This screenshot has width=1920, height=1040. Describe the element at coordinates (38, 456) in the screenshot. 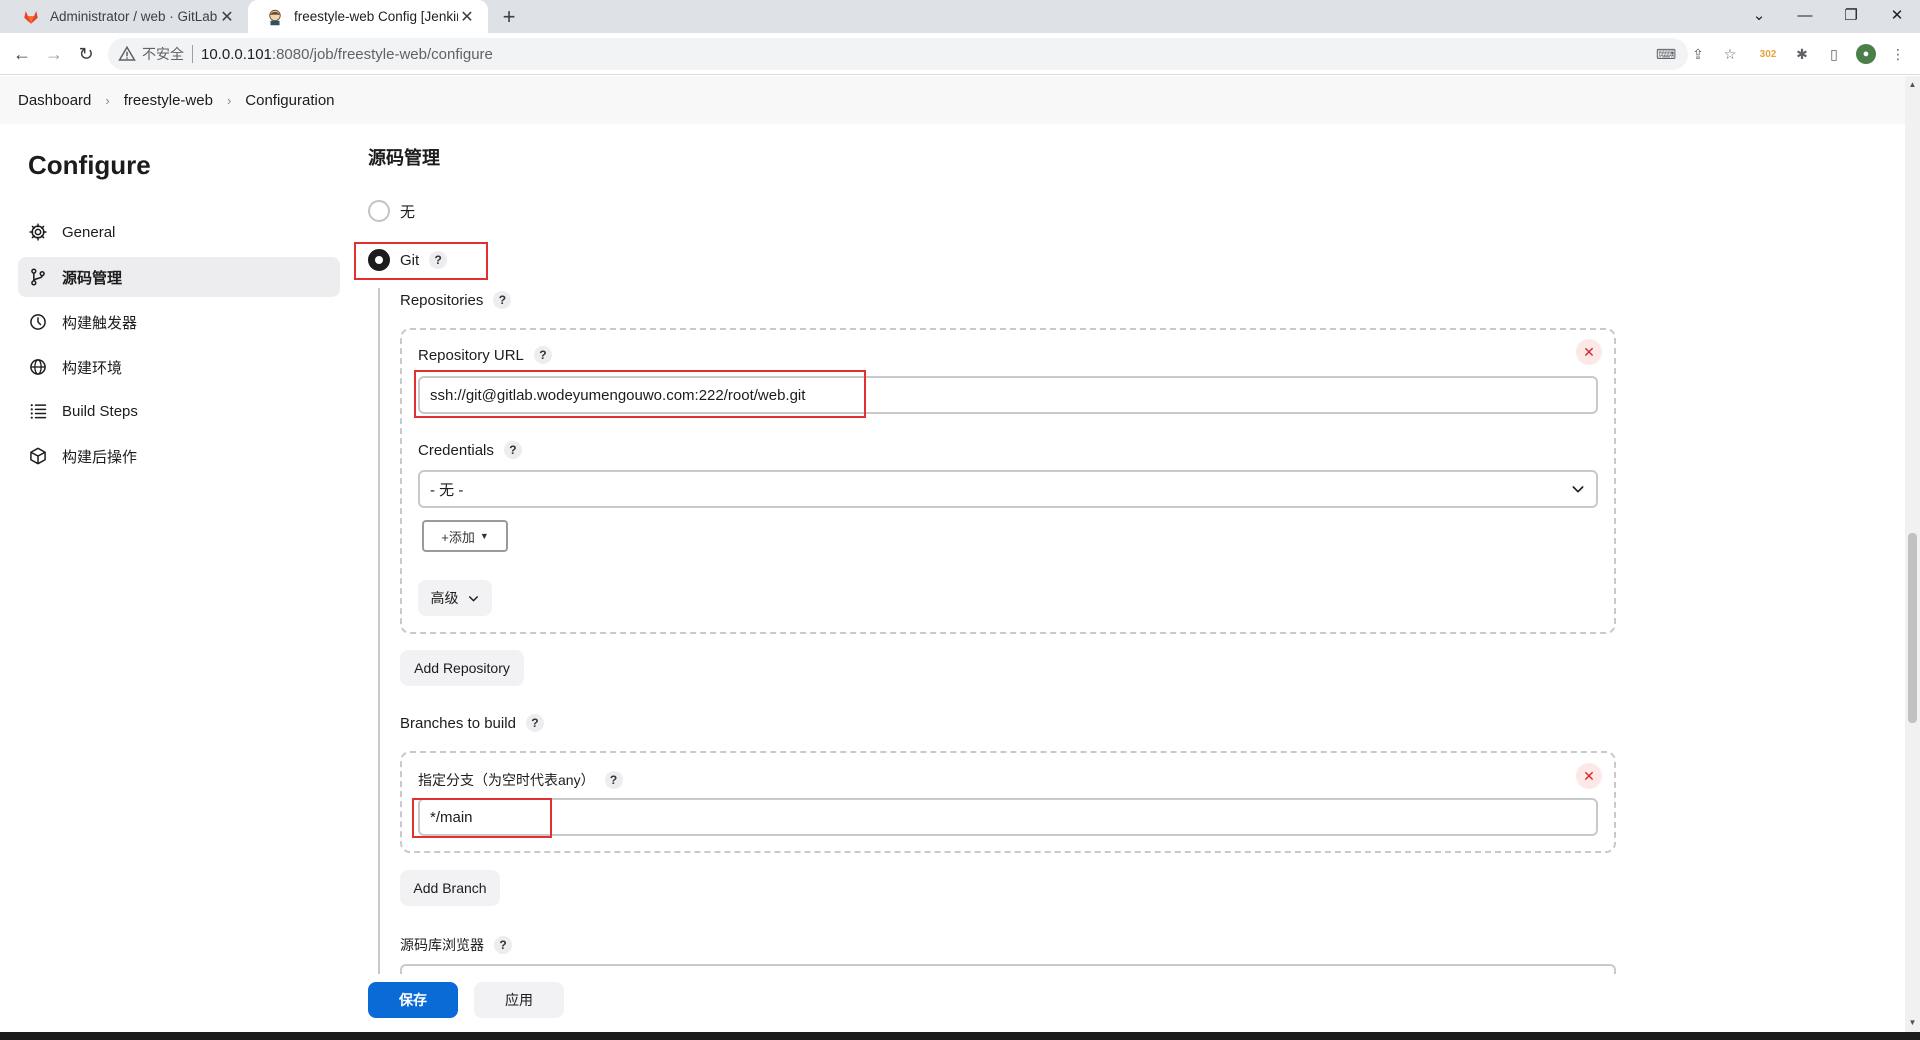

I see `cube-icon` at that location.